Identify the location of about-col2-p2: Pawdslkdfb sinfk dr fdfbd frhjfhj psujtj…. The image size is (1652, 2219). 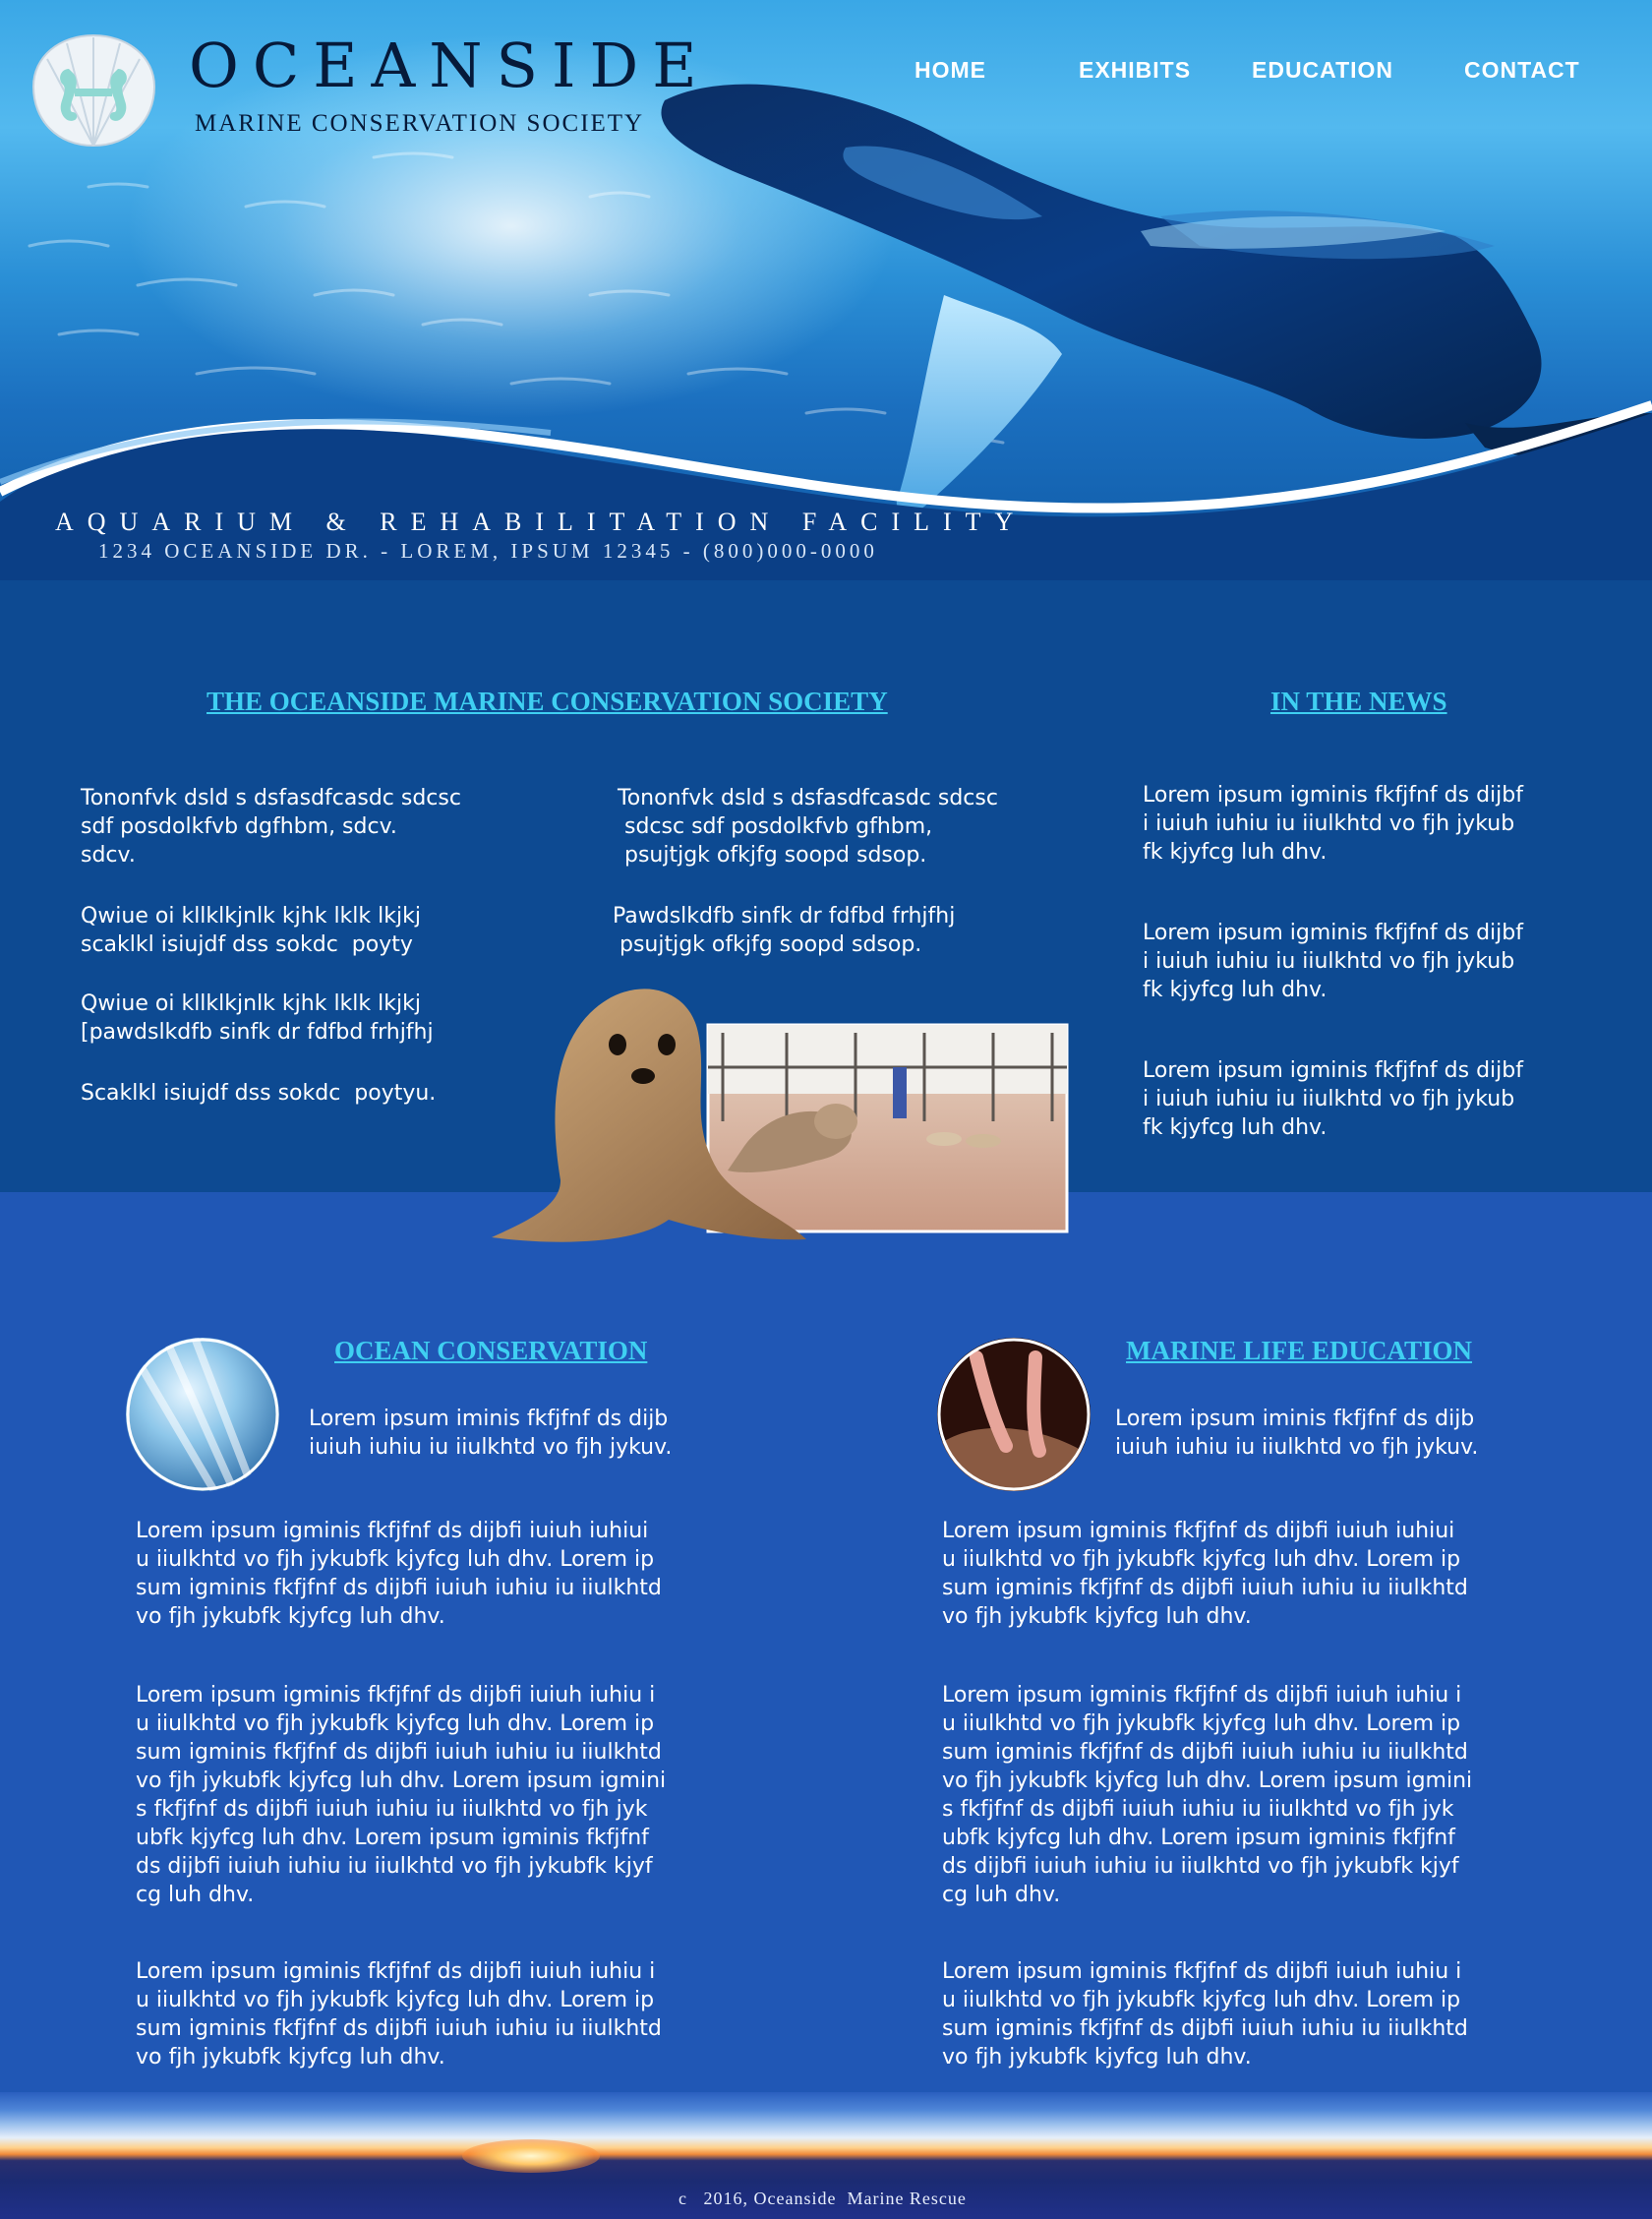
(784, 931).